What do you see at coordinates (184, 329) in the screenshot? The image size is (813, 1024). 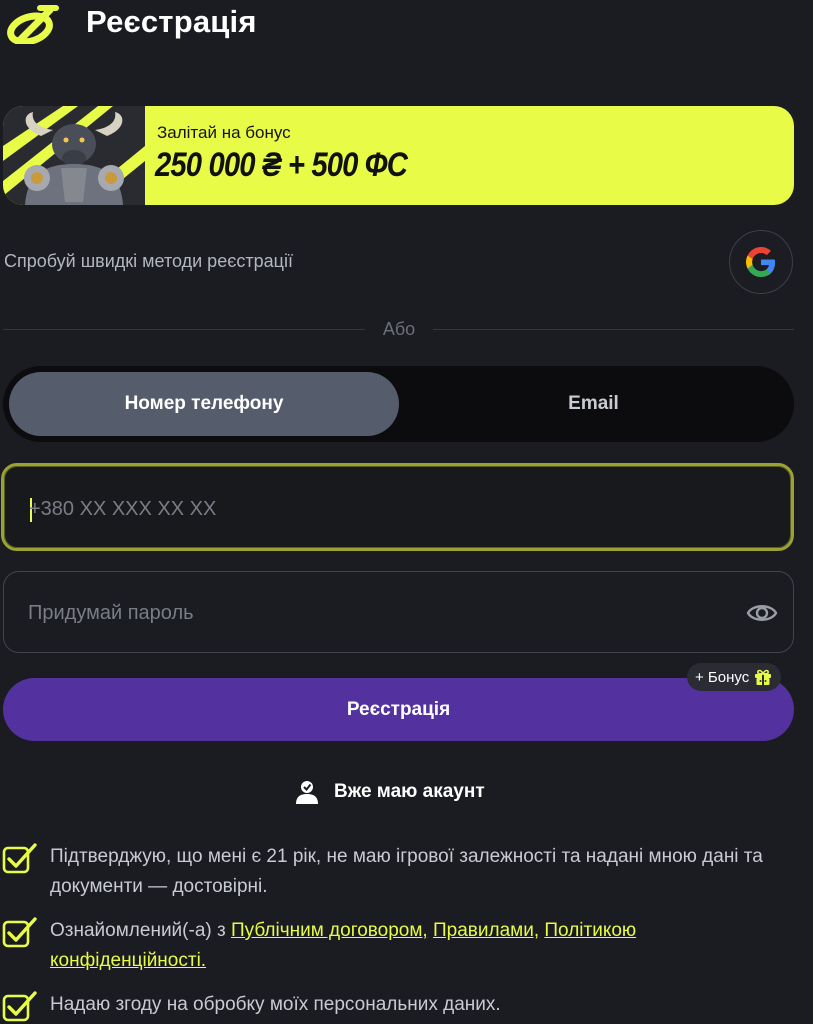 I see `divider-left` at bounding box center [184, 329].